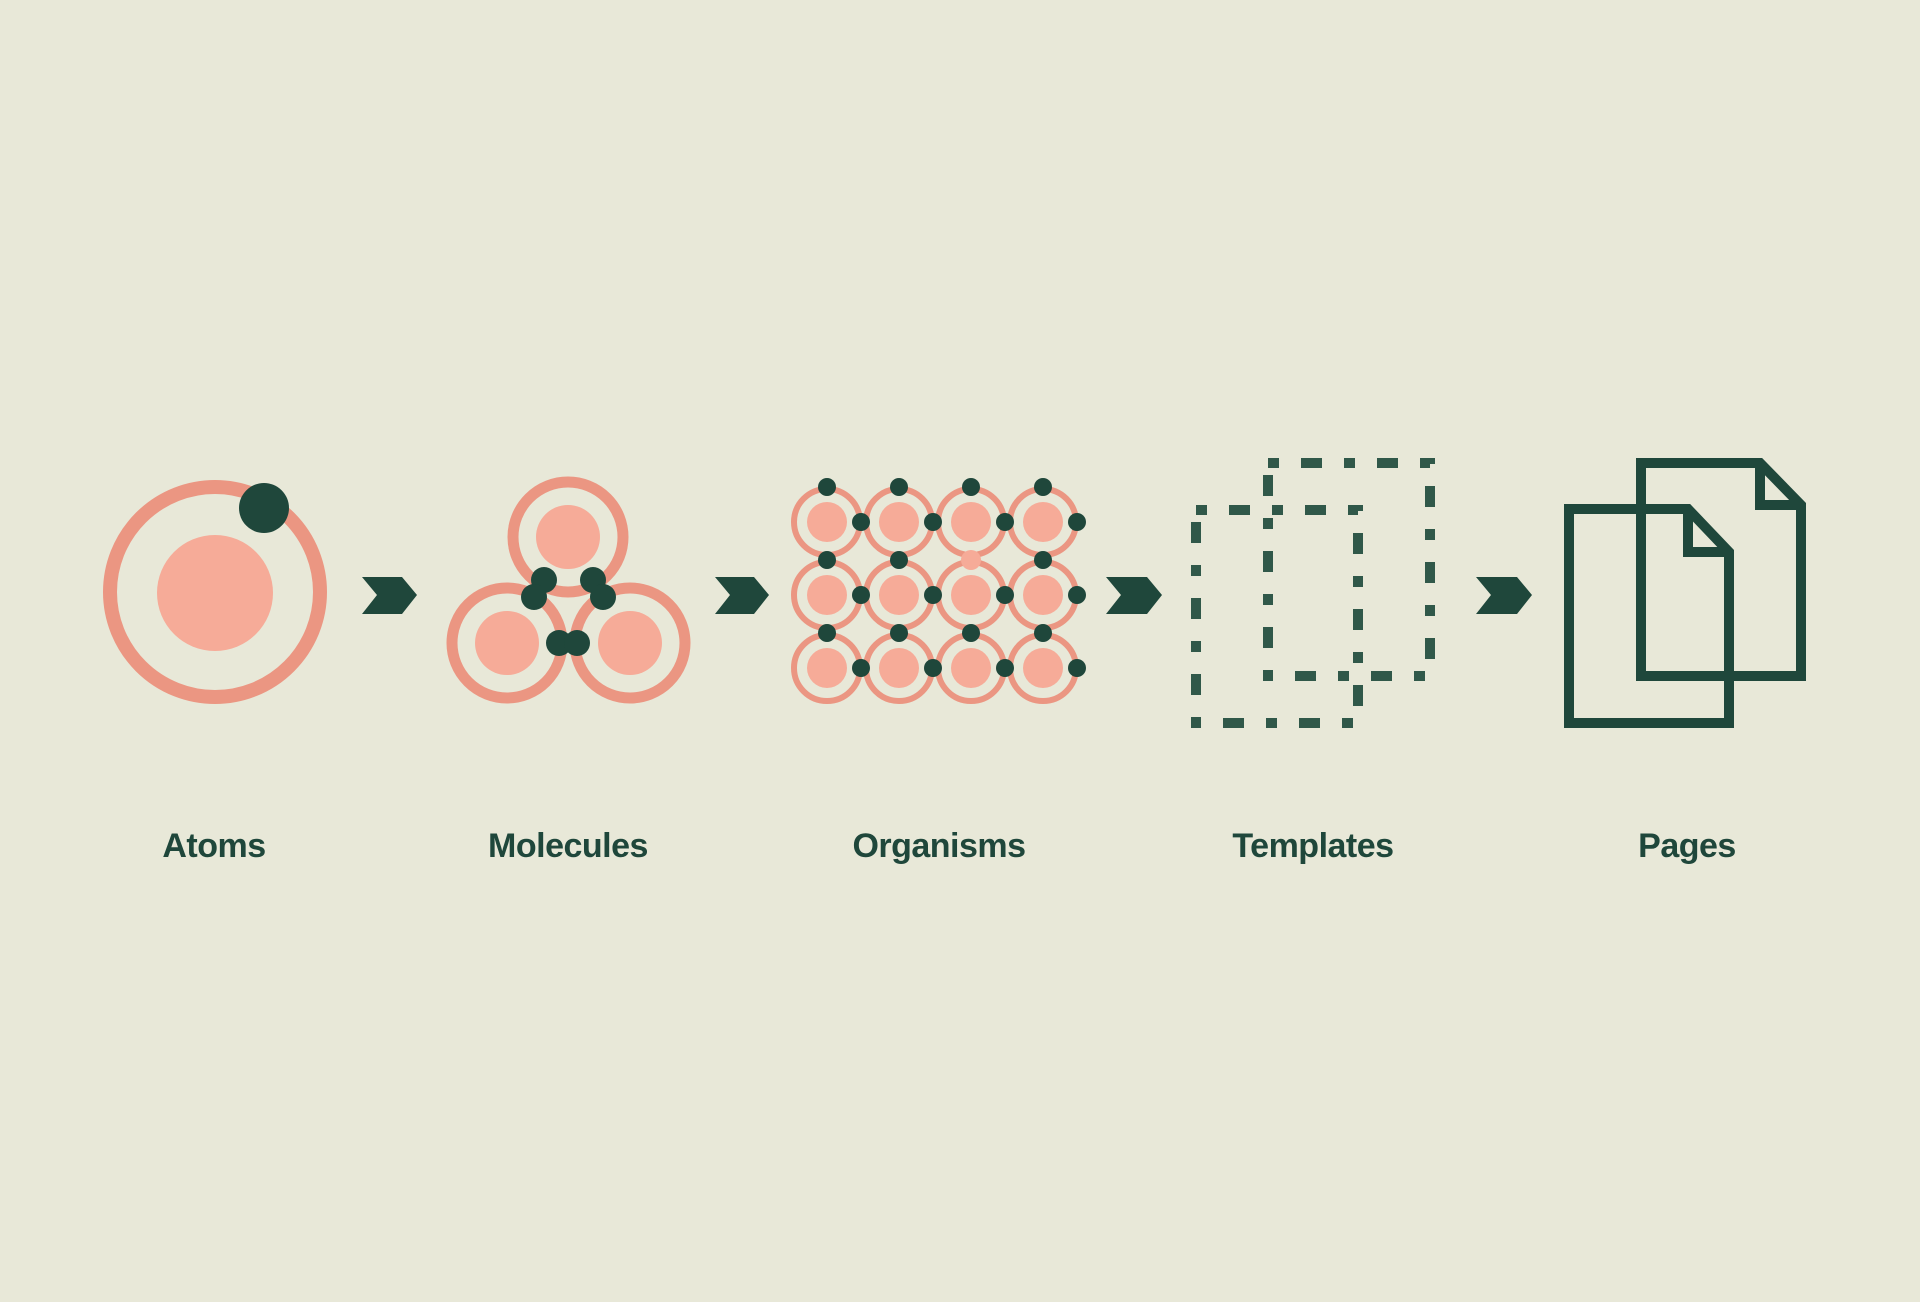 The width and height of the screenshot is (1920, 1302). What do you see at coordinates (213, 846) in the screenshot?
I see `stage-label-atoms: Atoms` at bounding box center [213, 846].